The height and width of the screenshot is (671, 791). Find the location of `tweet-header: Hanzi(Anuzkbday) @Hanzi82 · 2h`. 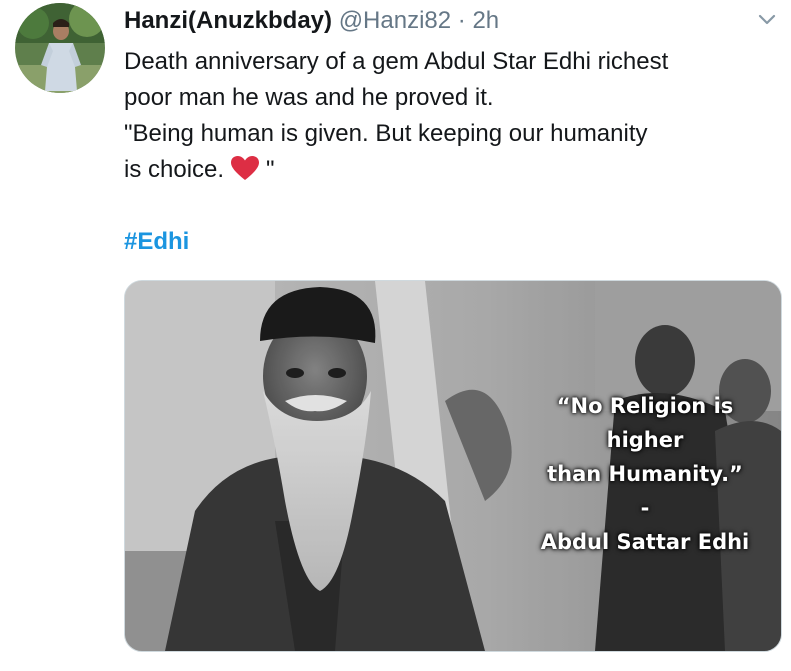

tweet-header: Hanzi(Anuzkbday) @Hanzi82 · 2h is located at coordinates (311, 21).